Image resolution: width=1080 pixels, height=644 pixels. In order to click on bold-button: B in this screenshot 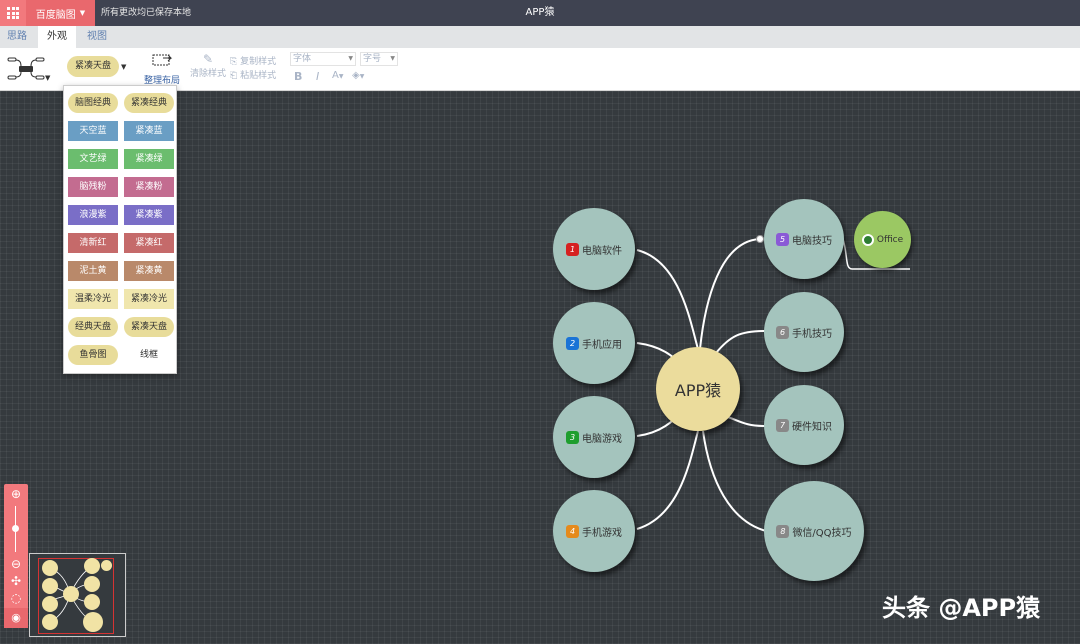, I will do `click(298, 76)`.